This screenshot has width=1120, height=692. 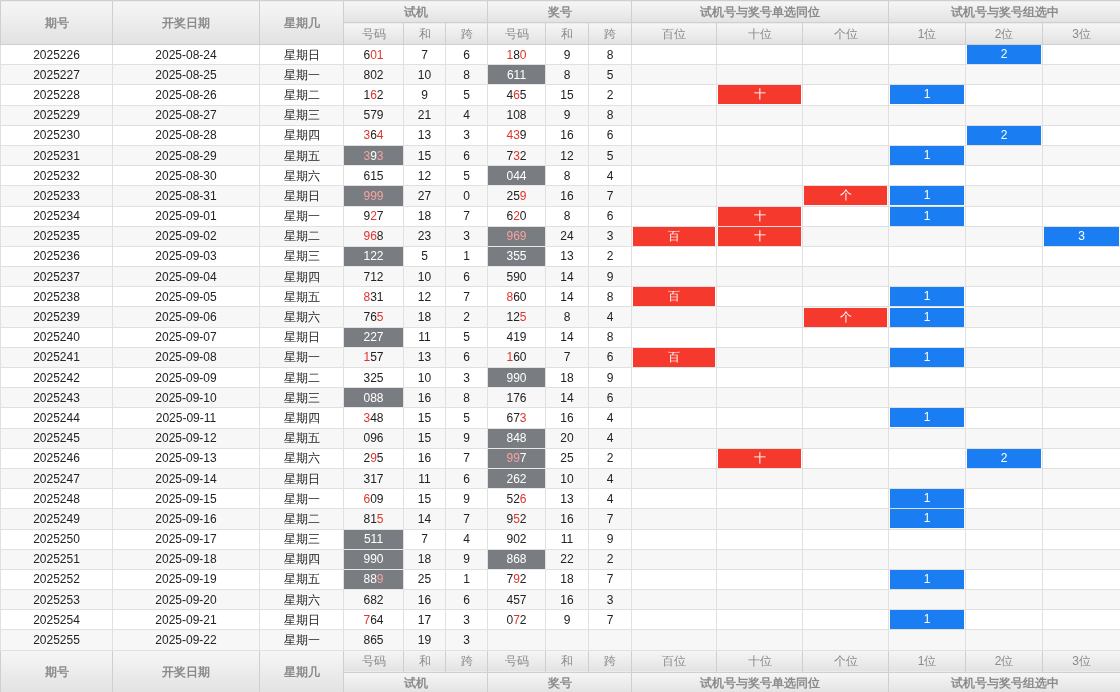 What do you see at coordinates (610, 377) in the screenshot?
I see `table-cell: 9` at bounding box center [610, 377].